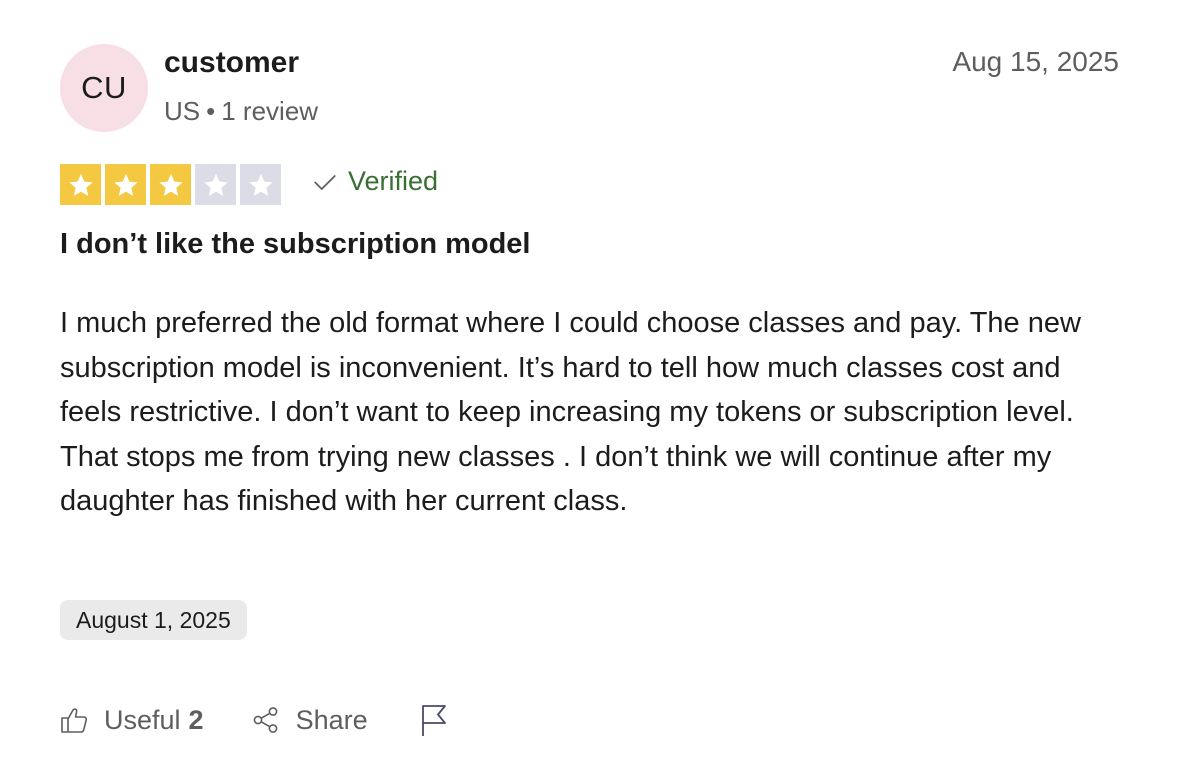 This screenshot has height=763, width=1183. What do you see at coordinates (325, 182) in the screenshot?
I see `checkmark-icon` at bounding box center [325, 182].